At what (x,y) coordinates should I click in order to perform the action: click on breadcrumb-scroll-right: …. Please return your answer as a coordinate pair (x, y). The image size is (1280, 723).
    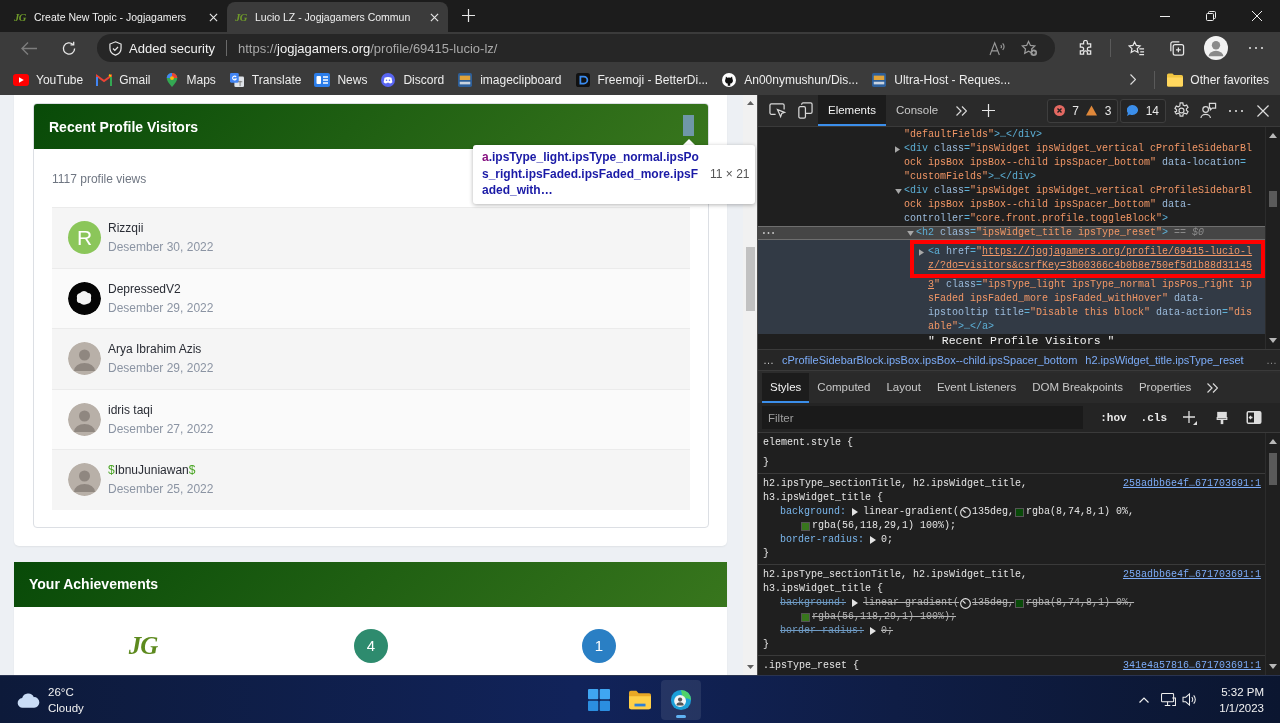
    Looking at the image, I should click on (1271, 360).